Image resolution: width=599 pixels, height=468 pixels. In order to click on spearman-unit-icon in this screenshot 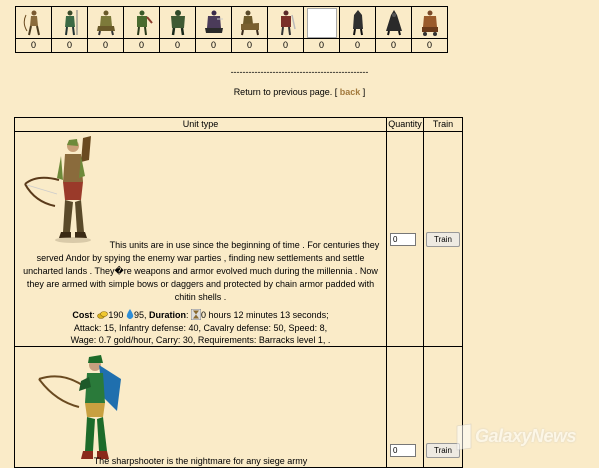, I will do `click(70, 23)`.